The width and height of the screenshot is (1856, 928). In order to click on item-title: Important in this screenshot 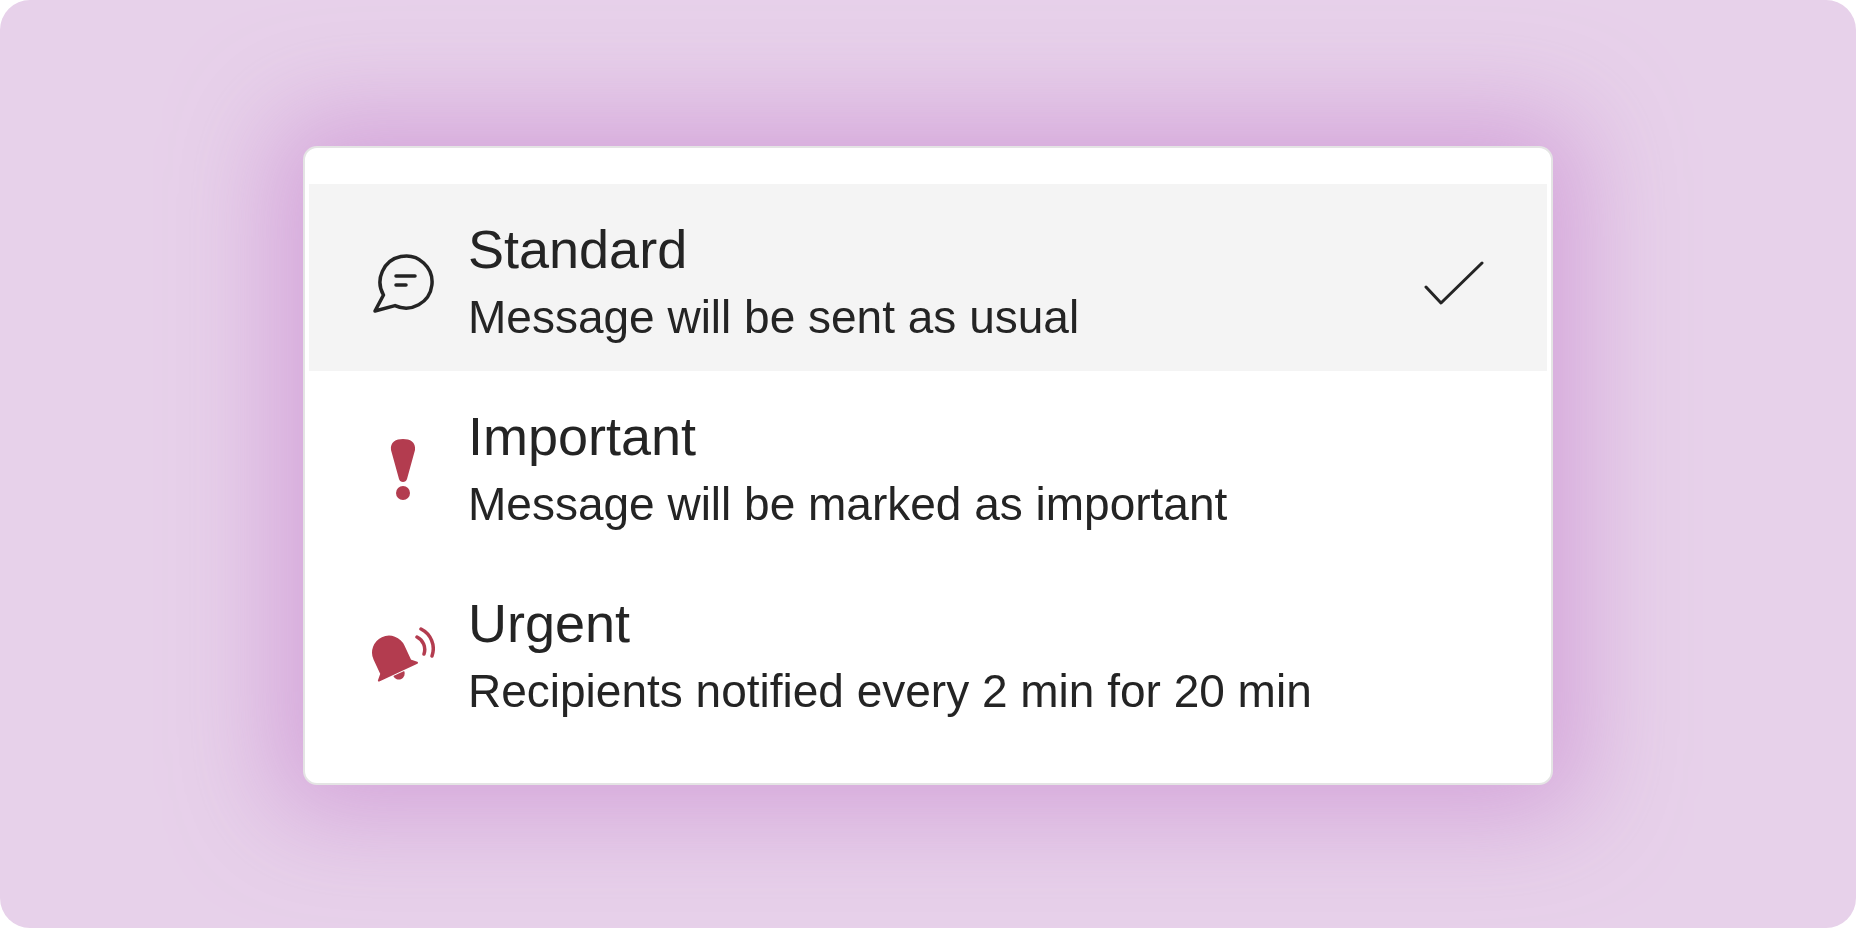, I will do `click(583, 436)`.